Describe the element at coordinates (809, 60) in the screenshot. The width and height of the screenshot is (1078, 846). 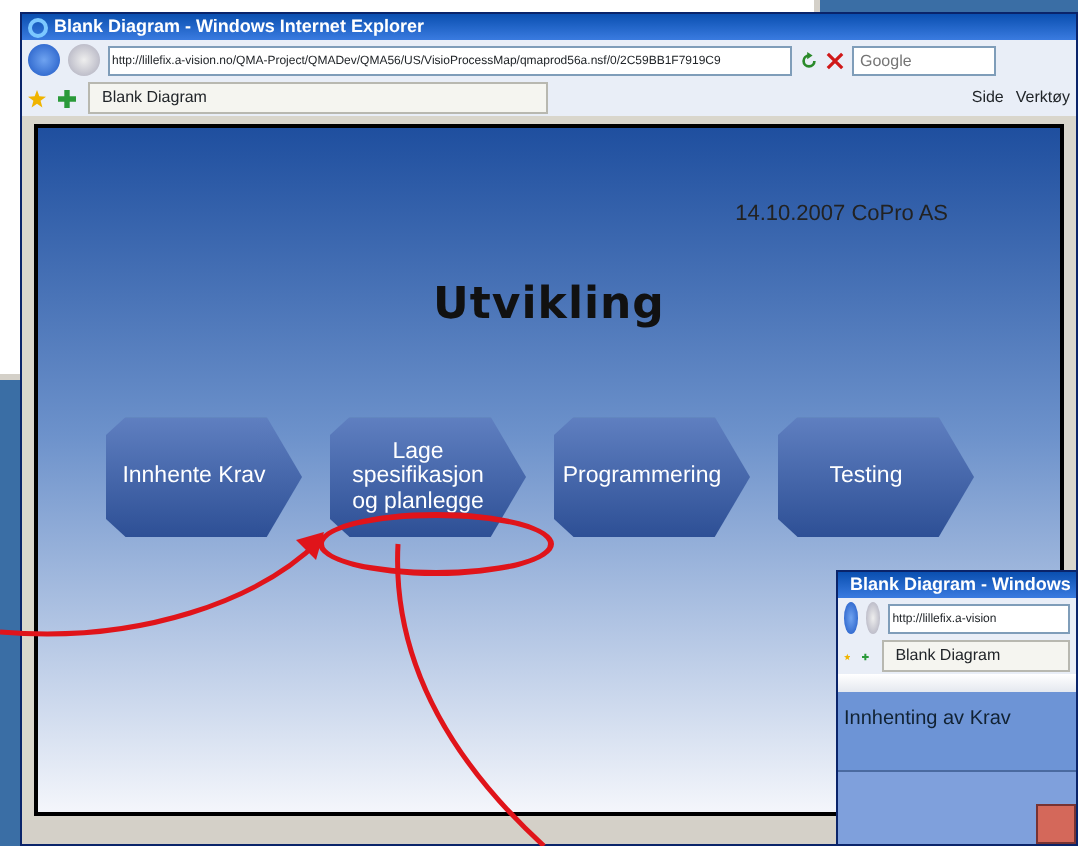
I see `refresh-icon` at that location.